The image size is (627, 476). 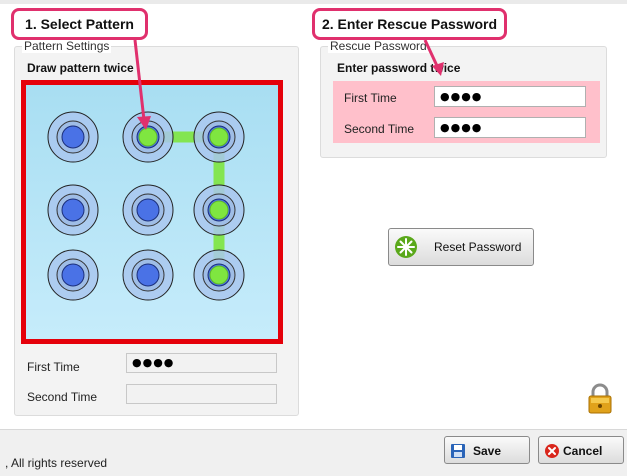 I want to click on red-x-icon, so click(x=552, y=451).